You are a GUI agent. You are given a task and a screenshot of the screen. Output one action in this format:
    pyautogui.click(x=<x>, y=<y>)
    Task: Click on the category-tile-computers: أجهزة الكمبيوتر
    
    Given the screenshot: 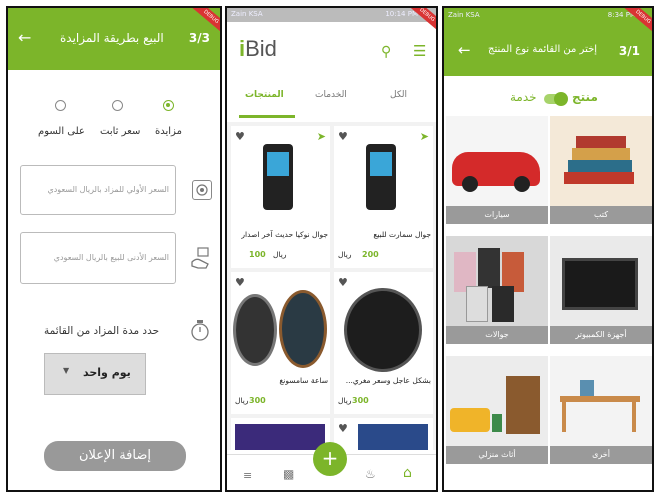 What is the action you would take?
    pyautogui.click(x=601, y=290)
    